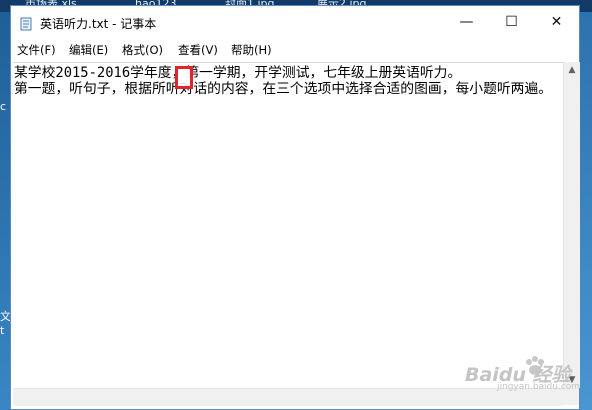 Image resolution: width=592 pixels, height=410 pixels. Describe the element at coordinates (142, 50) in the screenshot. I see `menu-format: 格式(O)` at that location.